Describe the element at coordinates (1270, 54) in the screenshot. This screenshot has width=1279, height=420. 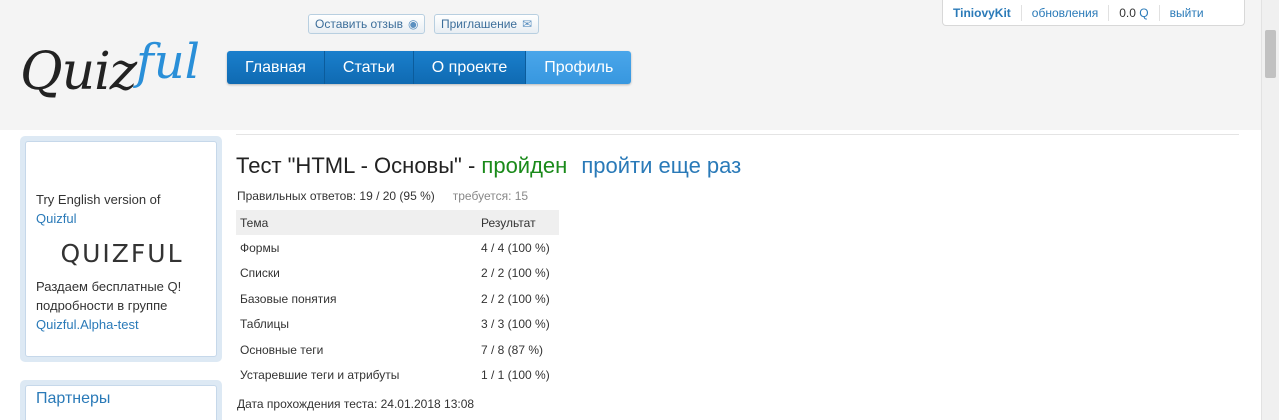
I see `scrollbar-thumb` at that location.